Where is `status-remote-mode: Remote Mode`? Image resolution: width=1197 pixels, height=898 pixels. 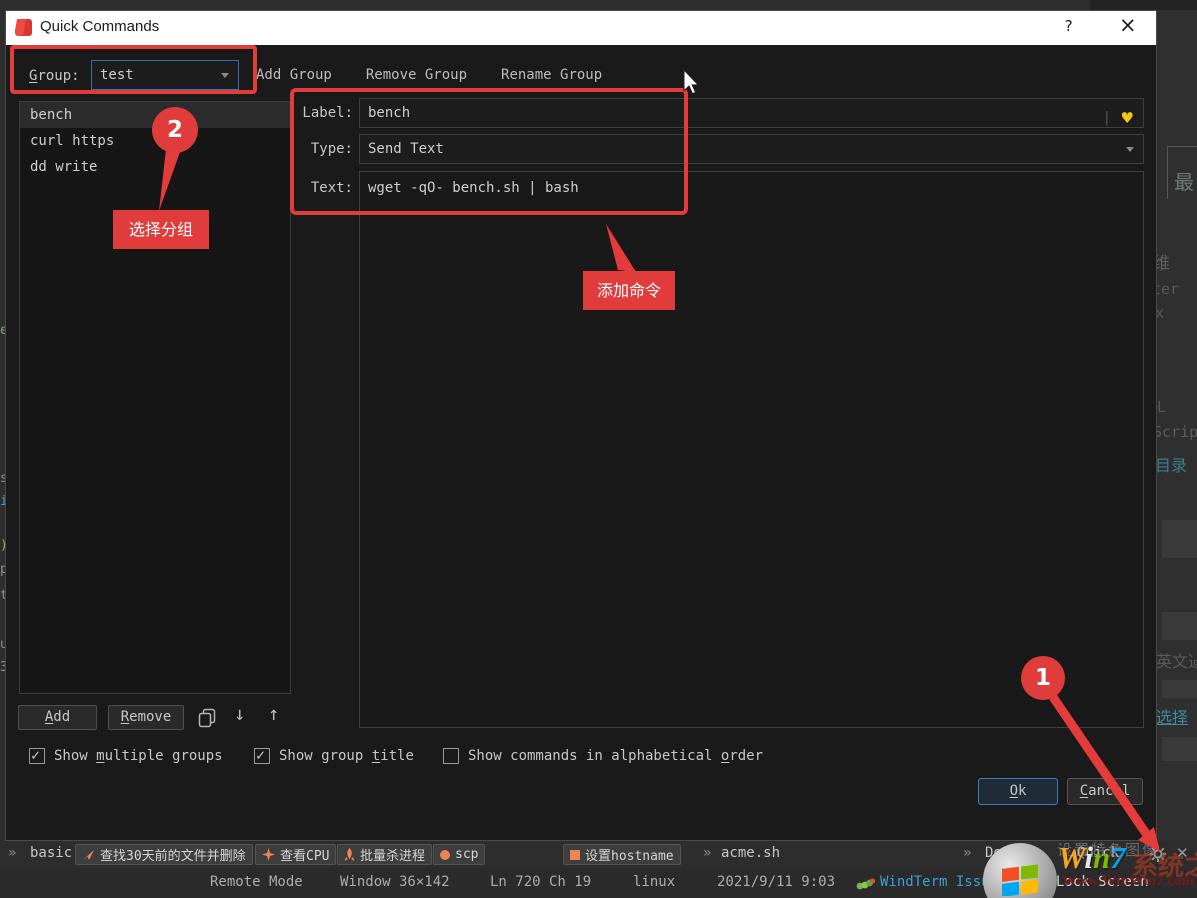 status-remote-mode: Remote Mode is located at coordinates (256, 882).